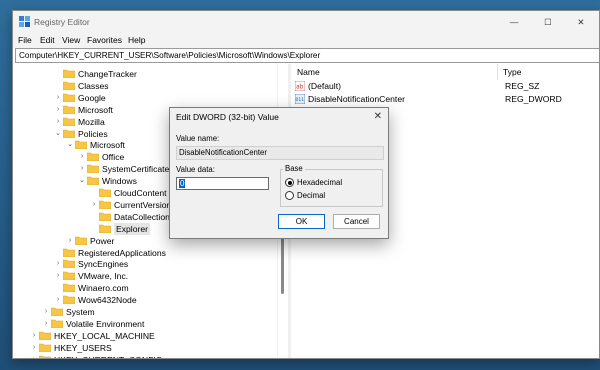  Describe the element at coordinates (289, 196) in the screenshot. I see `radio-unselected-icon` at that location.